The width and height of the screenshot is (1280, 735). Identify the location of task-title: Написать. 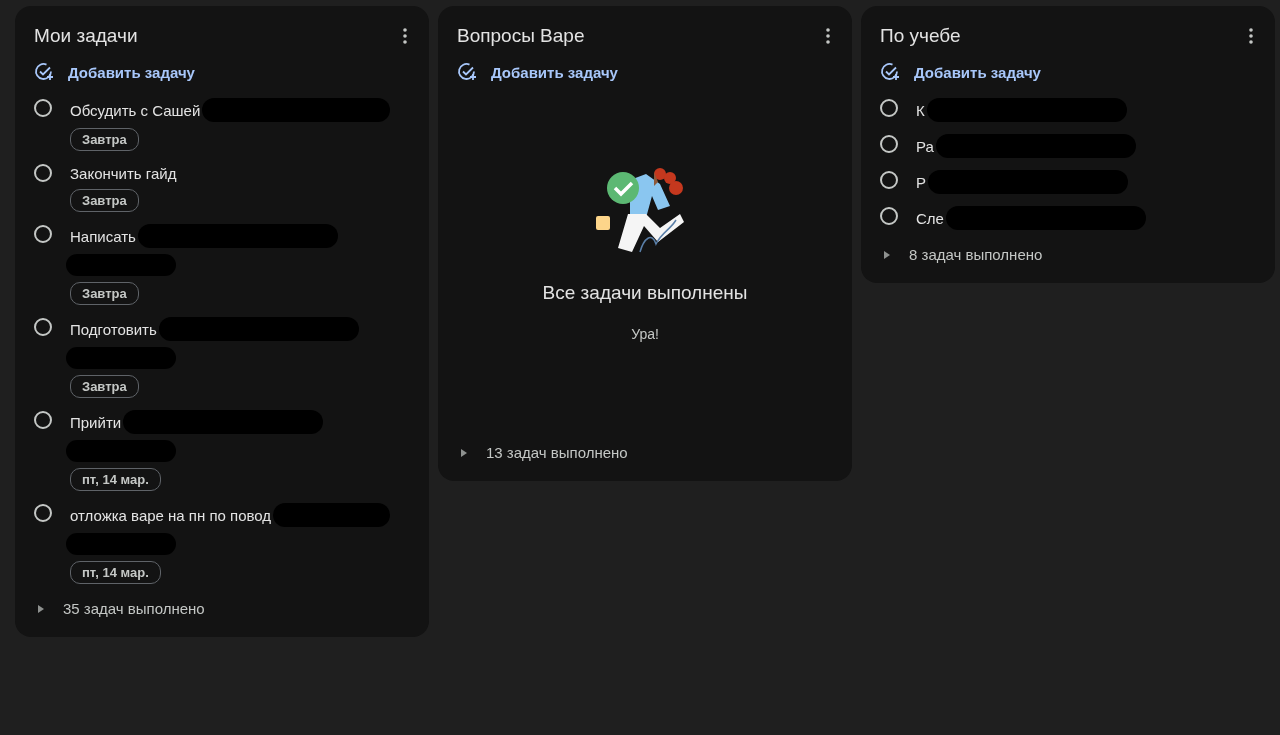
(103, 236).